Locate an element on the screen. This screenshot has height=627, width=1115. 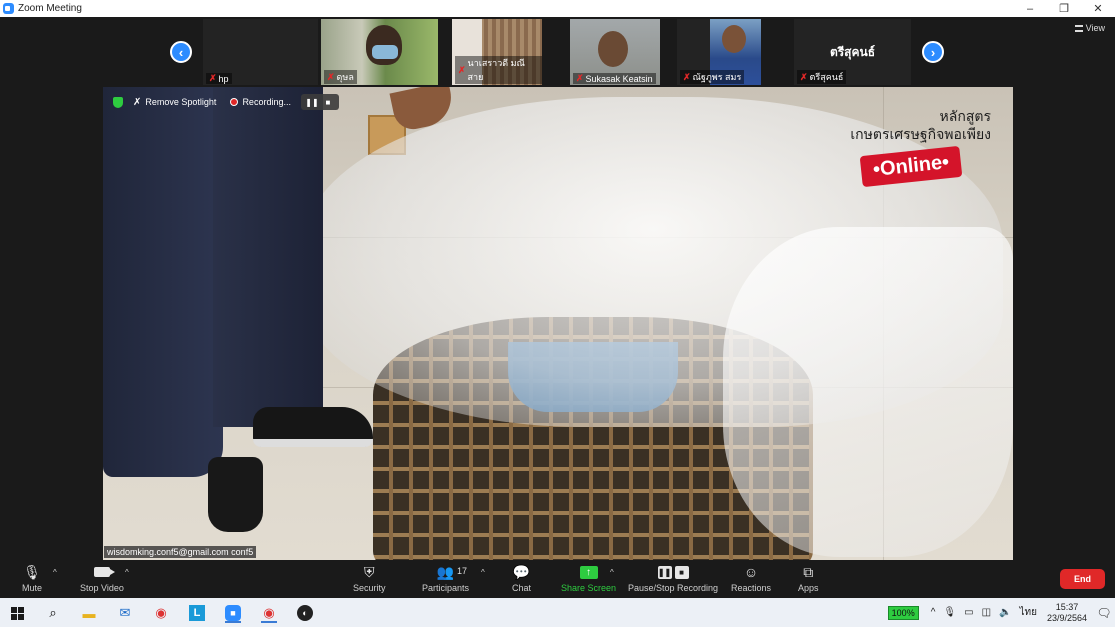
next-page-button: › is located at coordinates (933, 52).